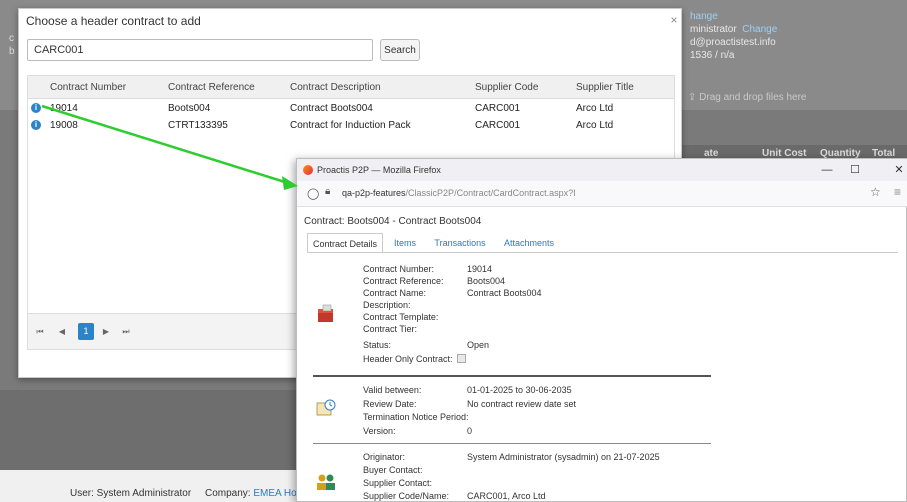 This screenshot has height=502, width=907. What do you see at coordinates (506, 87) in the screenshot?
I see `col-supplier-code: Supplier Code` at bounding box center [506, 87].